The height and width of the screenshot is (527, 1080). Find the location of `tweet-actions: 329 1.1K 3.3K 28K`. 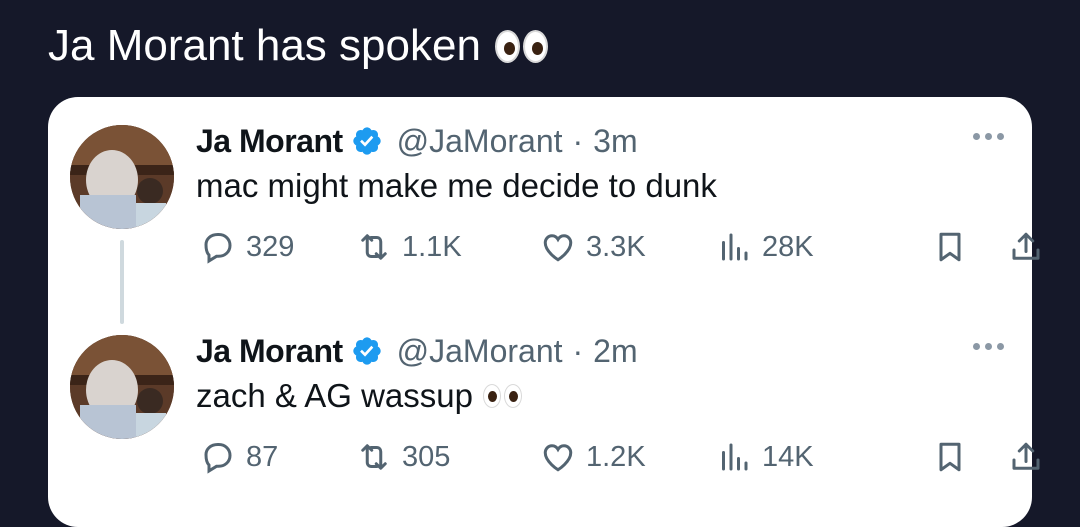

tweet-actions: 329 1.1K 3.3K 28K is located at coordinates (618, 247).